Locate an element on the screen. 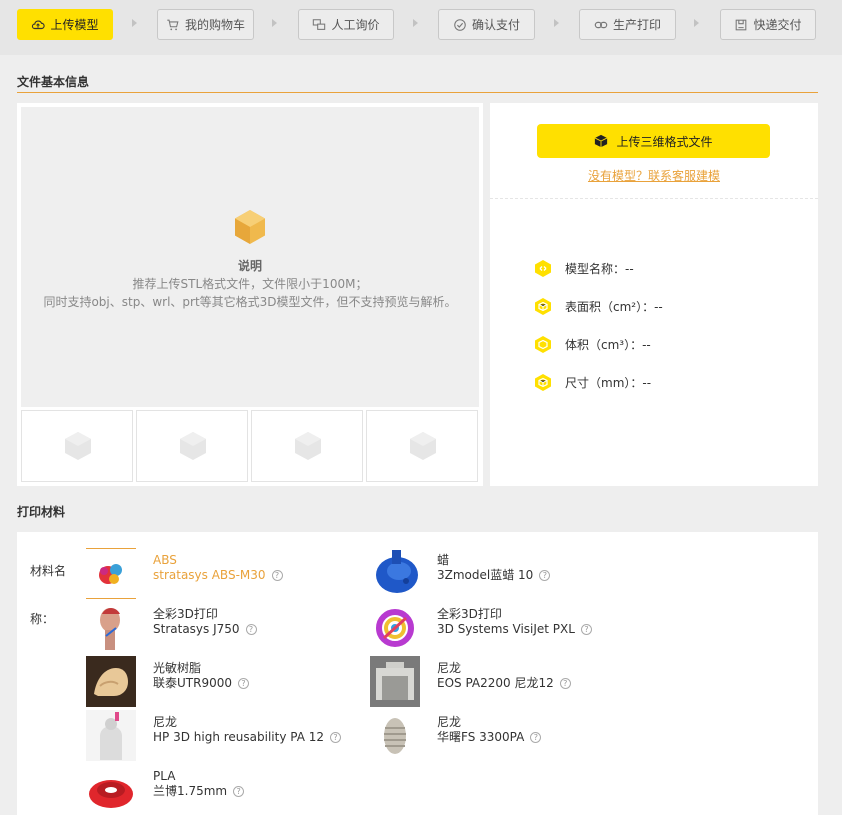  material-option-full-color-pxl: 全彩3D打印 3D Systems VisiJet PXL? is located at coordinates (505, 627).